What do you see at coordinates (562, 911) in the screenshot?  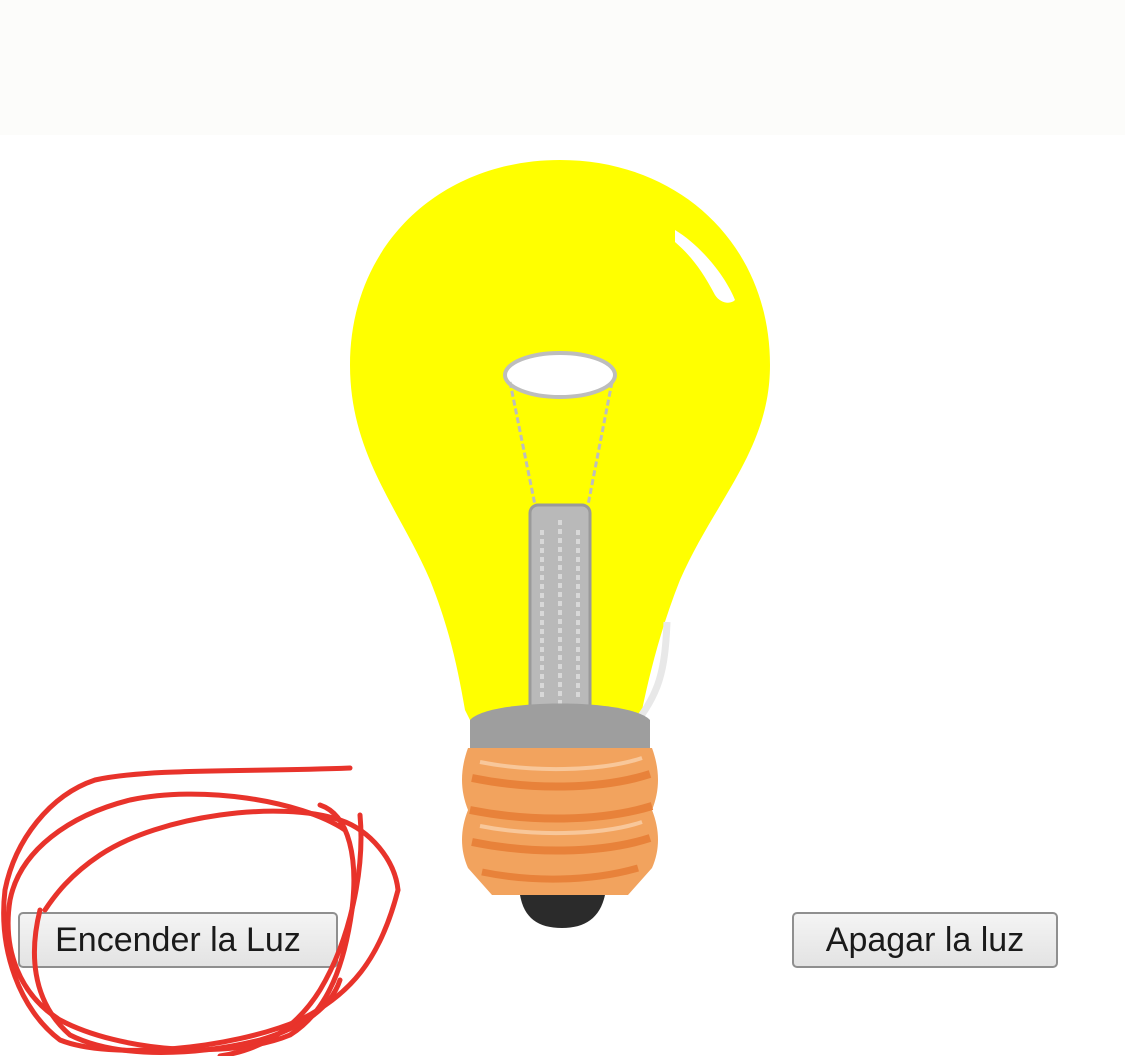 I see `bulb-tip` at bounding box center [562, 911].